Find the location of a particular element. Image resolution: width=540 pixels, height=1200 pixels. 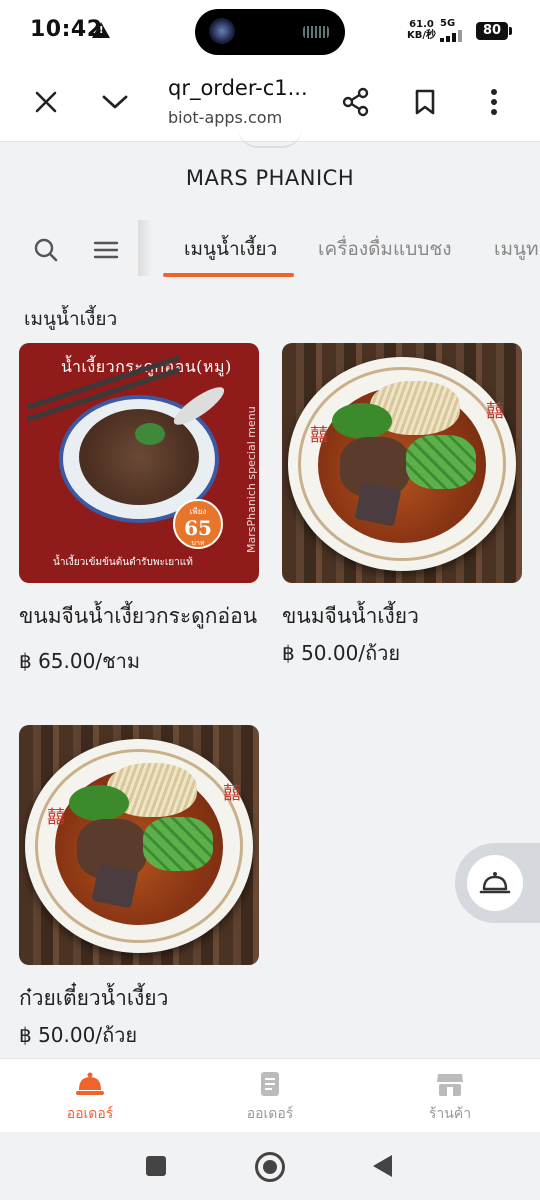

status-bar: 10:42 61.0 KB/秒 5G 80 is located at coordinates (270, 31).